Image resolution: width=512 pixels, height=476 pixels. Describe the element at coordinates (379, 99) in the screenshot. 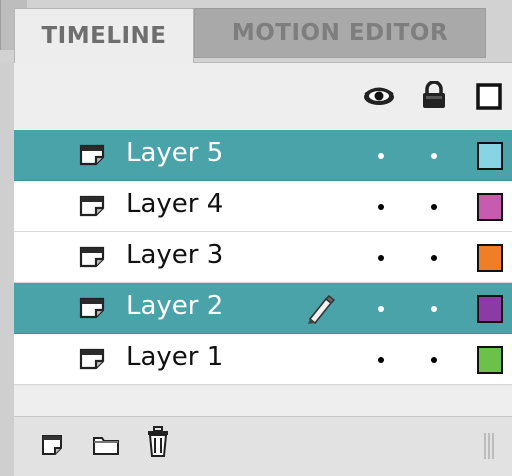

I see `eye-icon` at that location.